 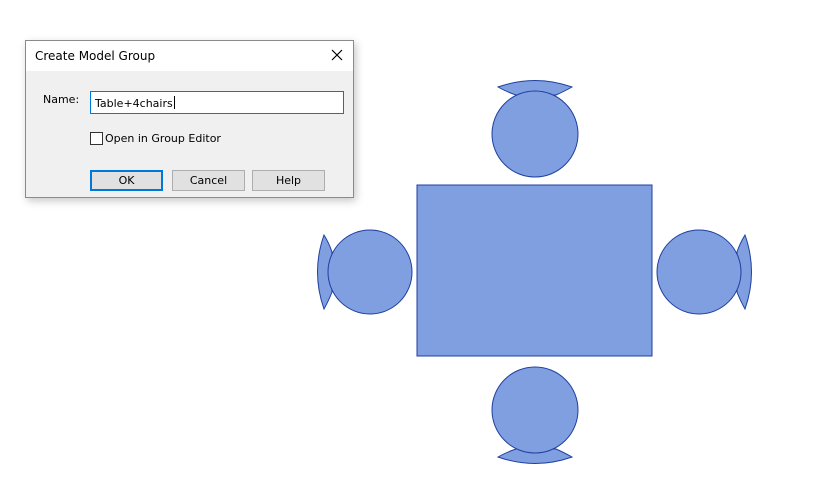 I want to click on ok-button: OK, so click(x=126, y=180).